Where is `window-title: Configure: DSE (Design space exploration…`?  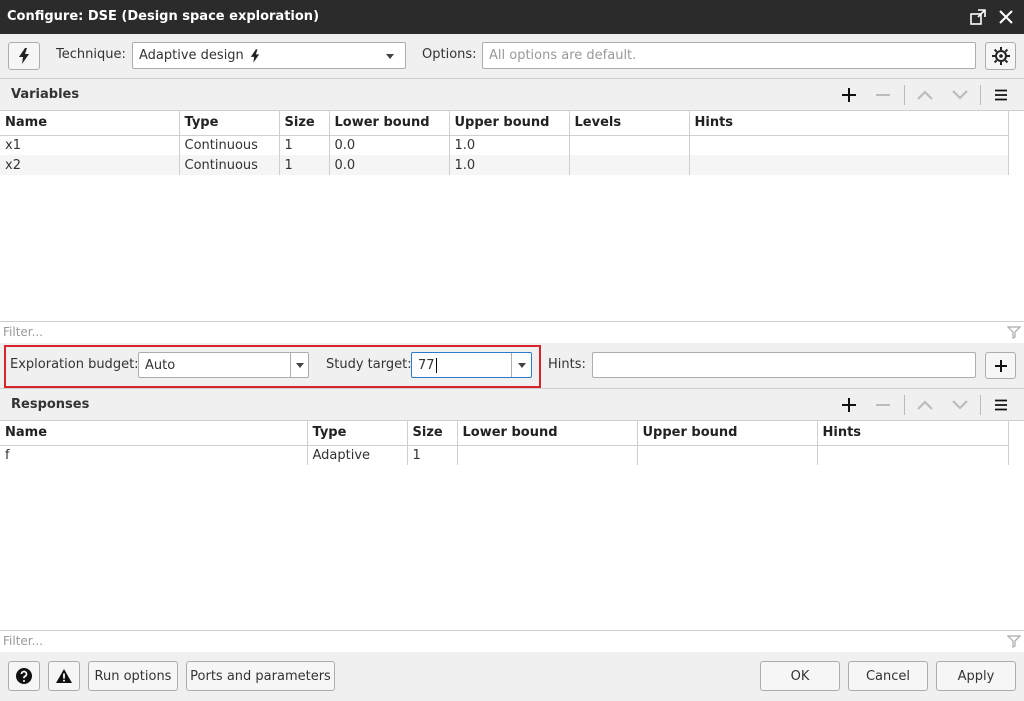
window-title: Configure: DSE (Design space exploration… is located at coordinates (163, 16).